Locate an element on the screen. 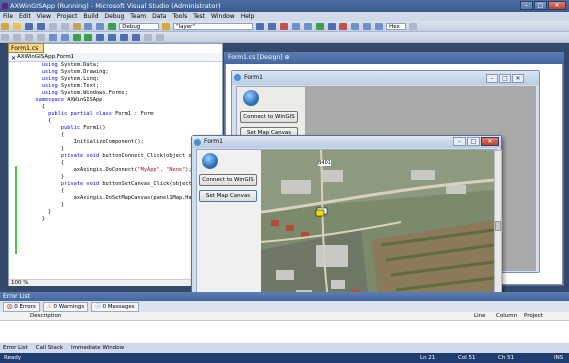 Image resolution: width=569 pixels, height=363 pixels. design-maximize-icon: □ is located at coordinates (505, 78).